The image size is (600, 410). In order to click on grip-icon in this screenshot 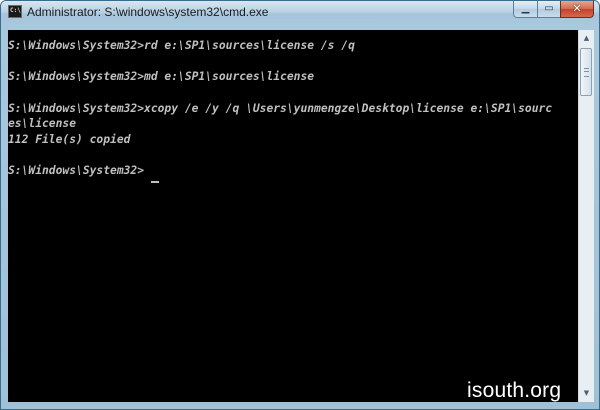, I will do `click(586, 72)`.